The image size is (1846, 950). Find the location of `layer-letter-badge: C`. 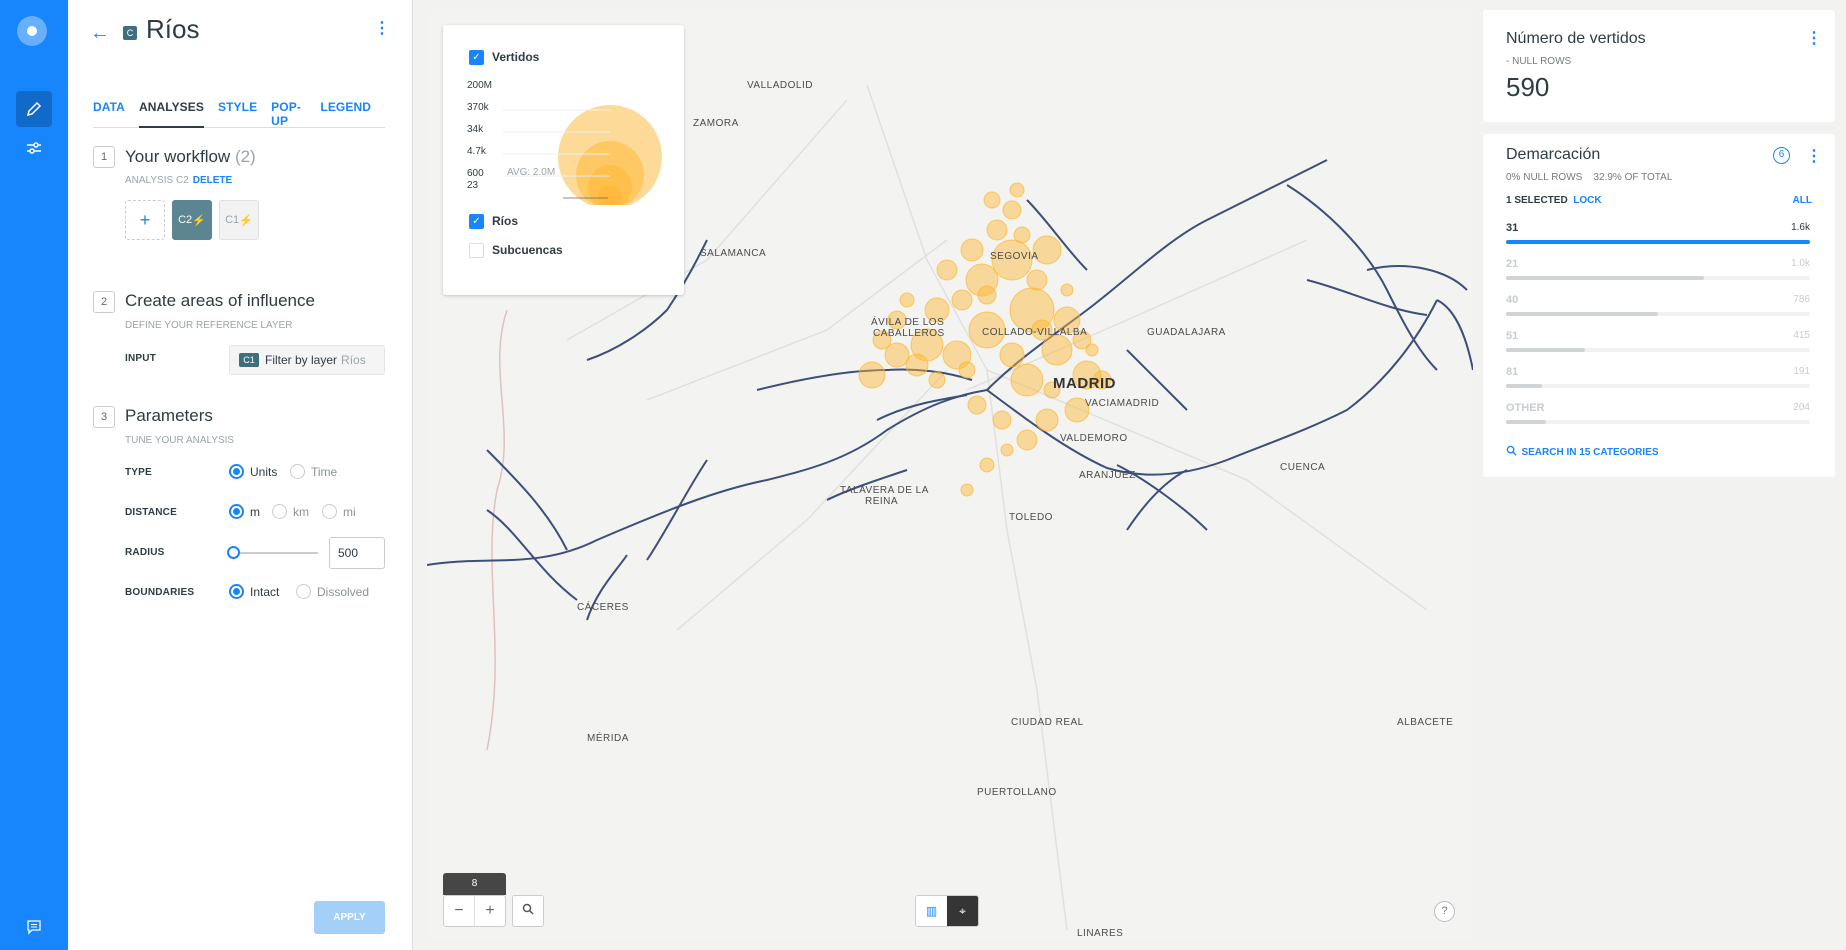

layer-letter-badge: C is located at coordinates (130, 33).